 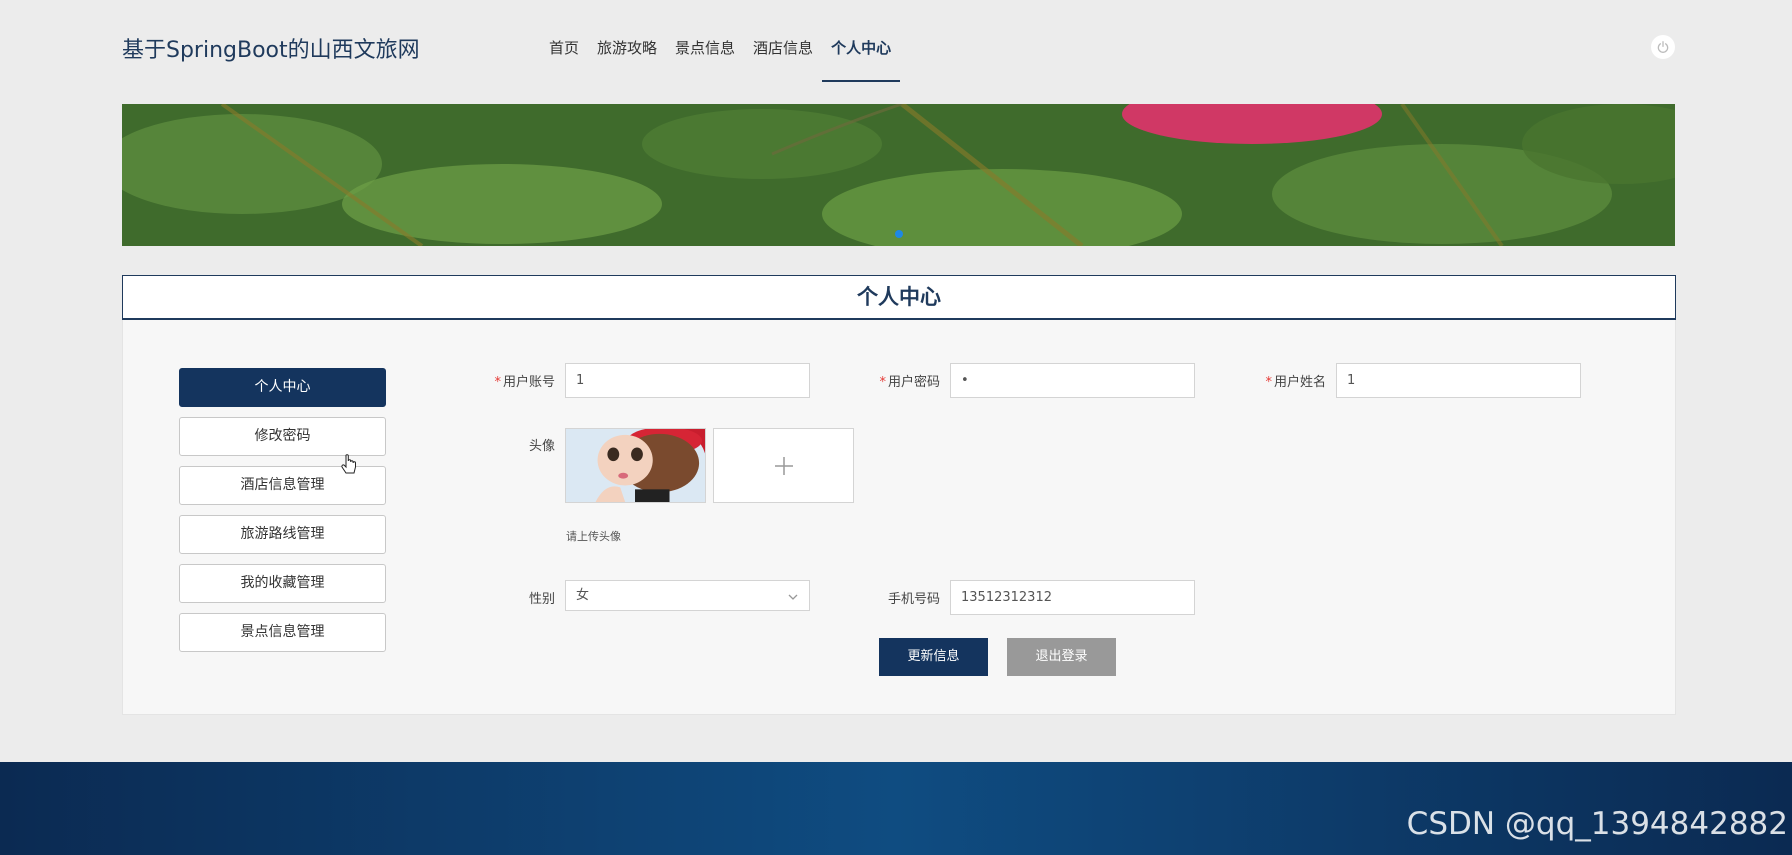 What do you see at coordinates (627, 41) in the screenshot?
I see `nav-travel-guides: 旅游攻略` at bounding box center [627, 41].